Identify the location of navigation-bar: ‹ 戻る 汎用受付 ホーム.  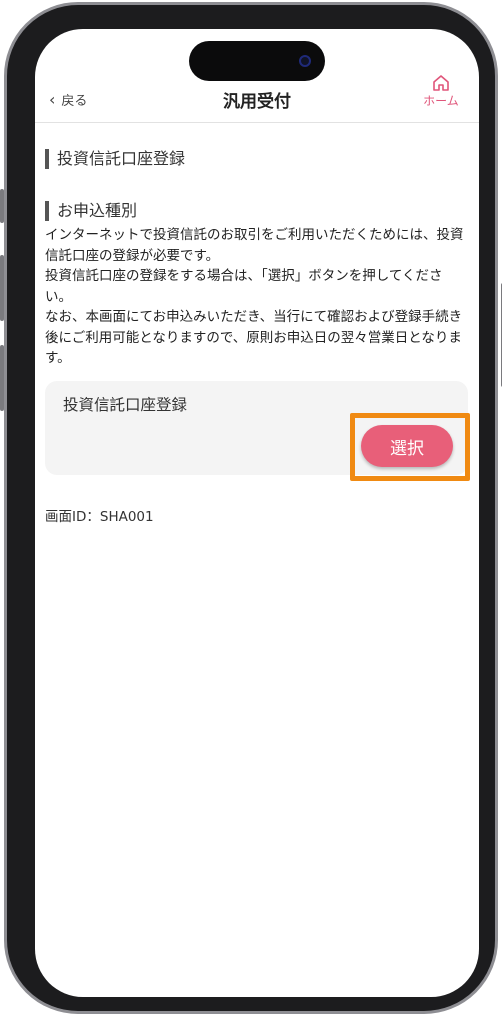
(257, 99).